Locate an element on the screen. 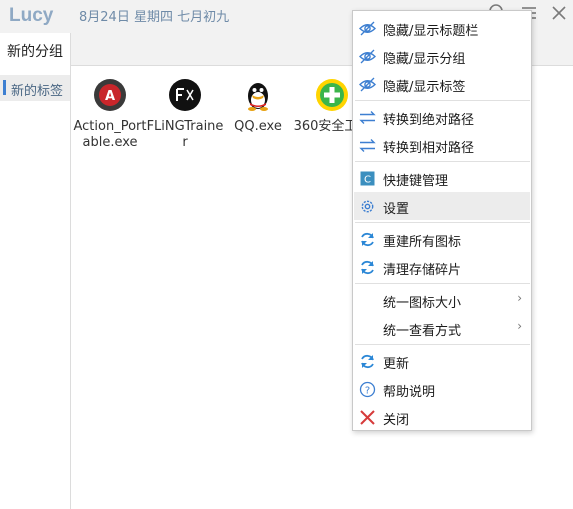  app-icon-qq: QQ.exe is located at coordinates (258, 106).